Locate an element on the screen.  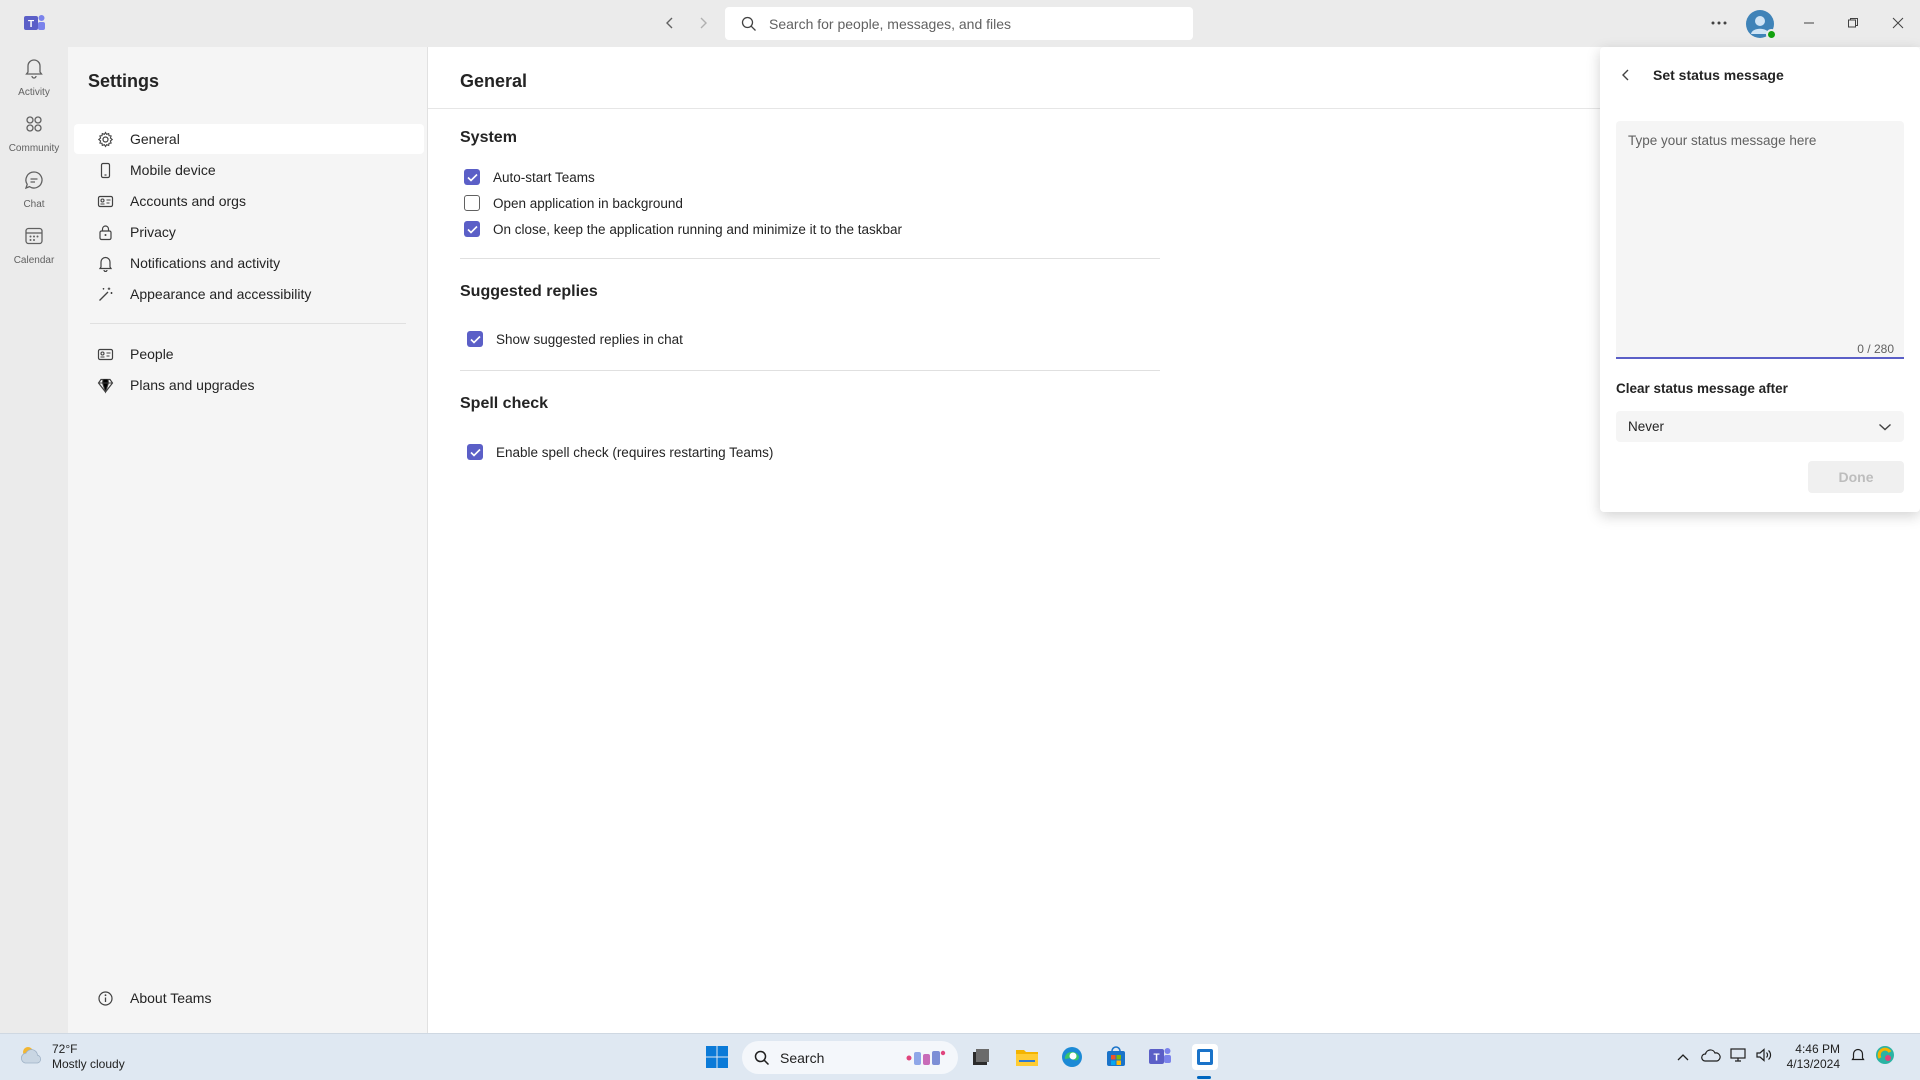
sidebar-title: Settings is located at coordinates (124, 81).